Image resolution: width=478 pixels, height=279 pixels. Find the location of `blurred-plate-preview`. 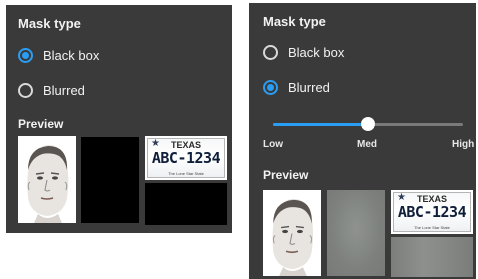

blurred-plate-preview is located at coordinates (432, 257).